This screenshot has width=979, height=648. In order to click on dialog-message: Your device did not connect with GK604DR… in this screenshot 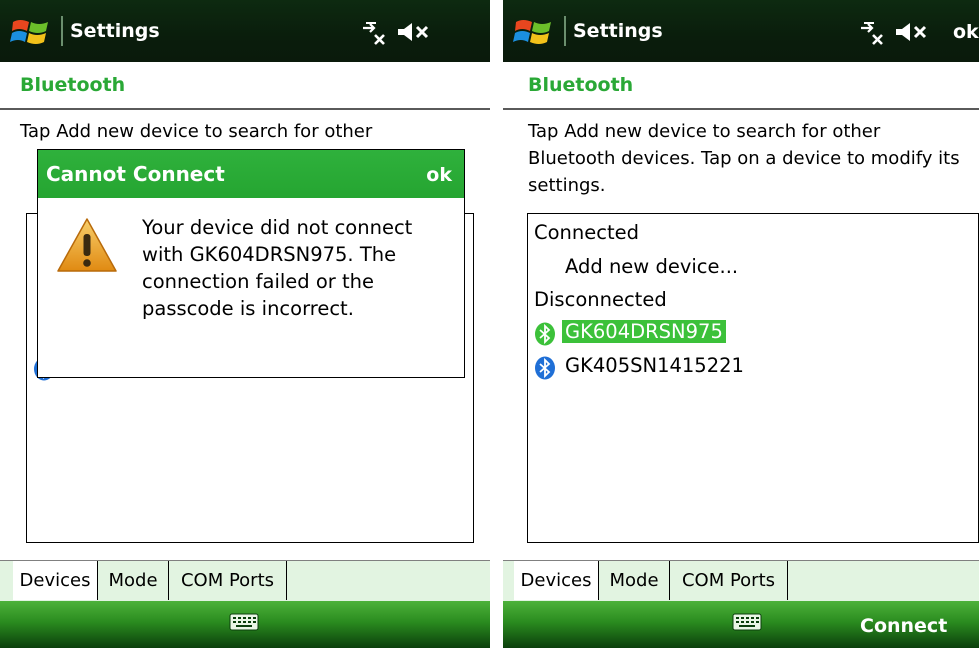, I will do `click(277, 268)`.